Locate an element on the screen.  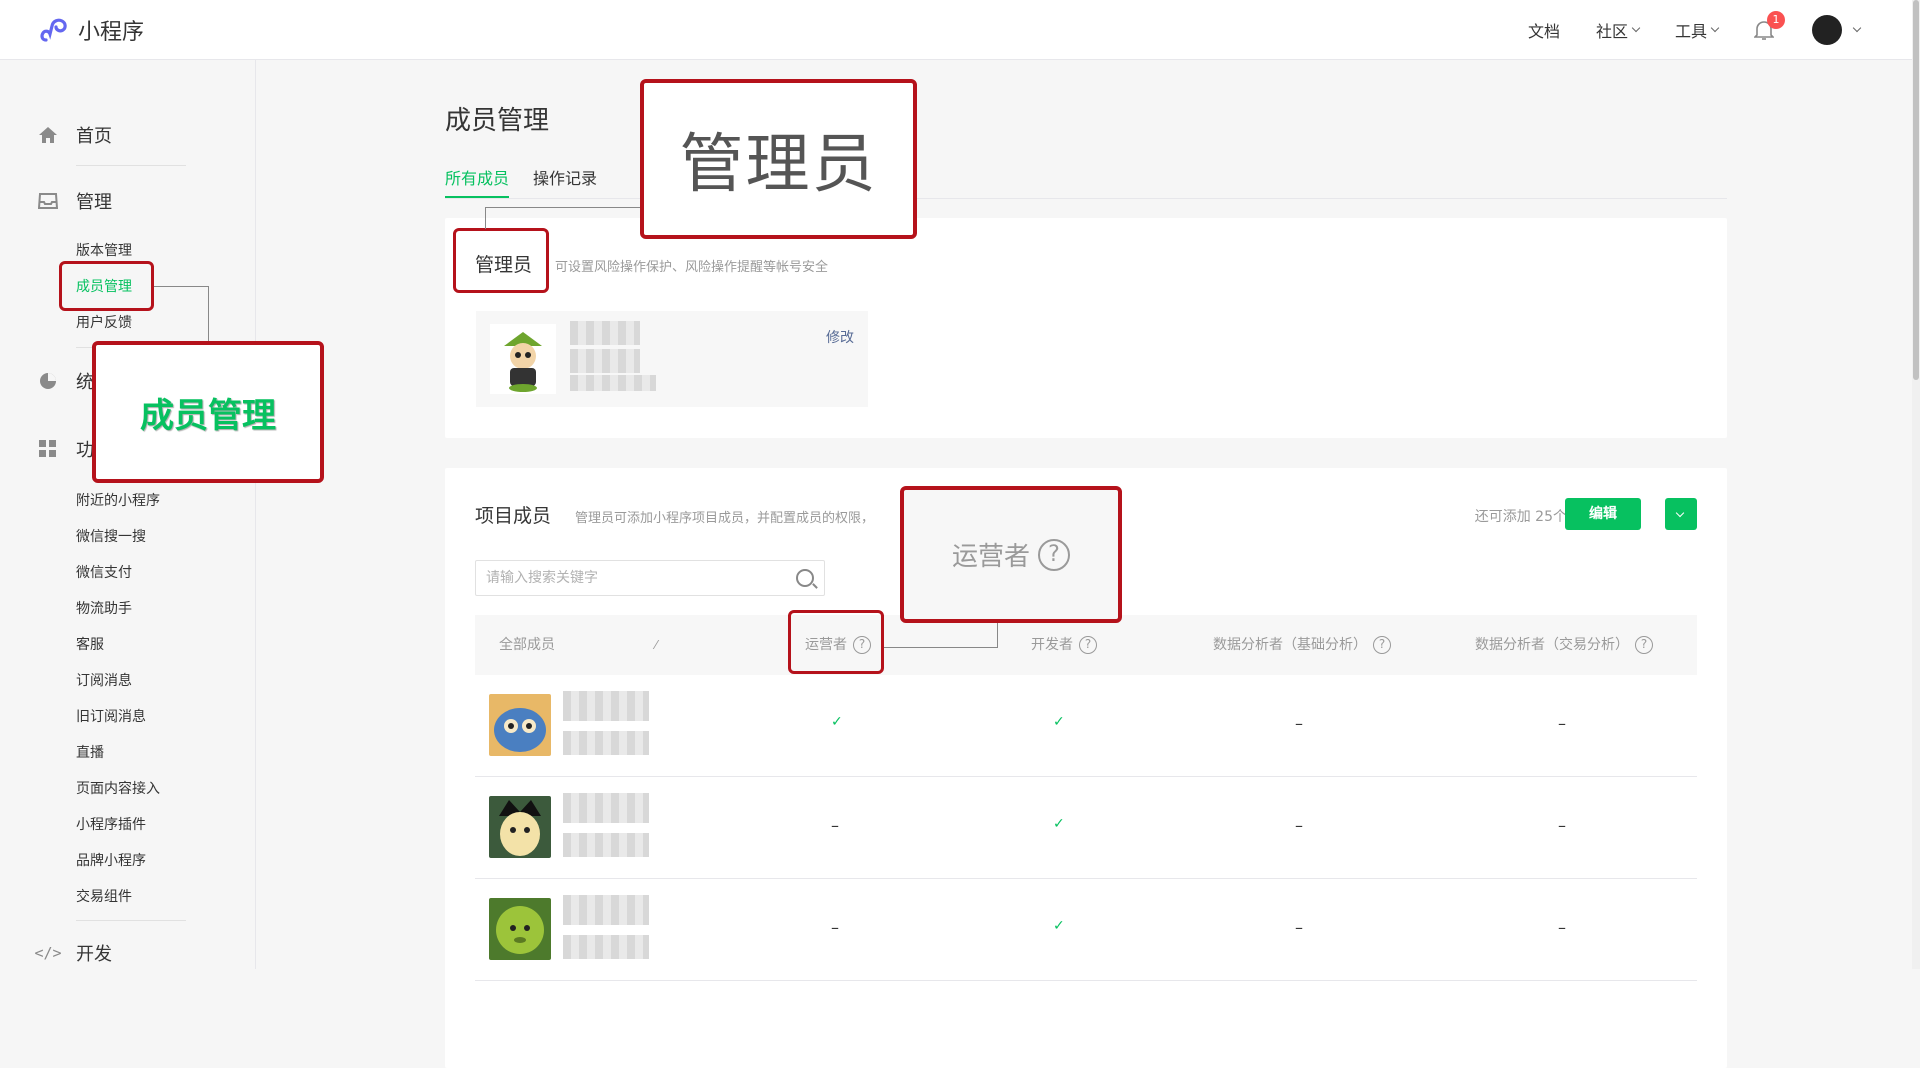
highlight-admin-title is located at coordinates (501, 260).